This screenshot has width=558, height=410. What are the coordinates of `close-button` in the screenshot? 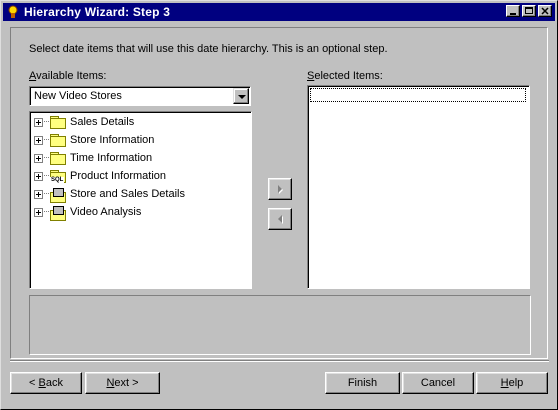 It's located at (545, 11).